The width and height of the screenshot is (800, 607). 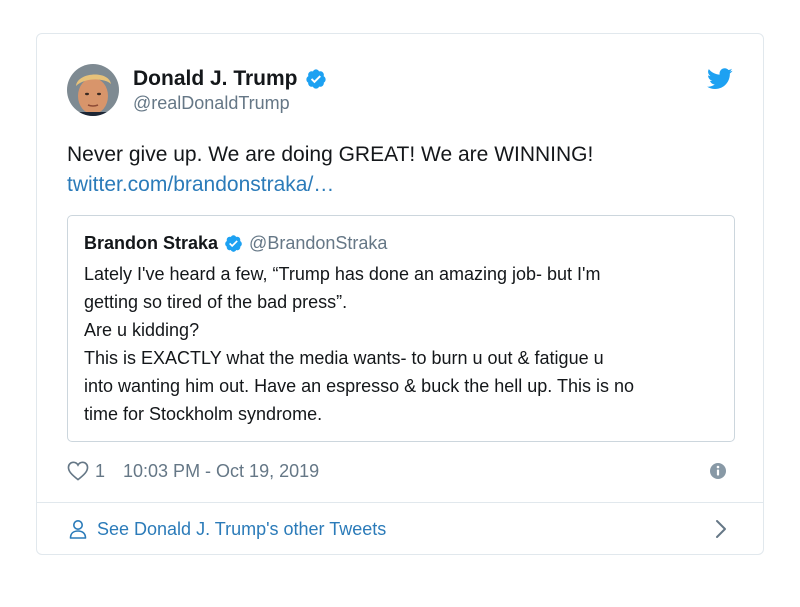 I want to click on see-other-tweets-link: See Donald J. Trump's other Tweets, so click(x=400, y=529).